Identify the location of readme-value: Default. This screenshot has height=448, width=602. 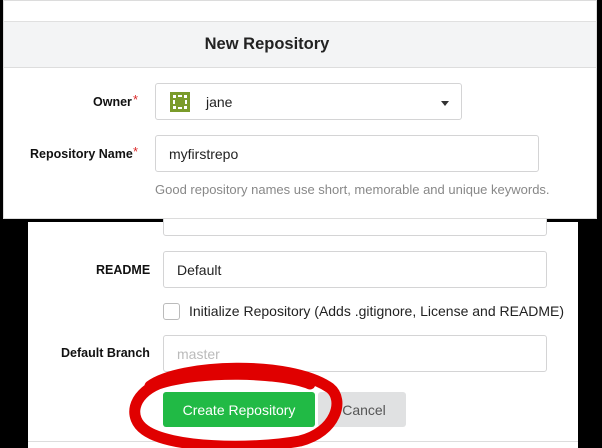
(199, 269).